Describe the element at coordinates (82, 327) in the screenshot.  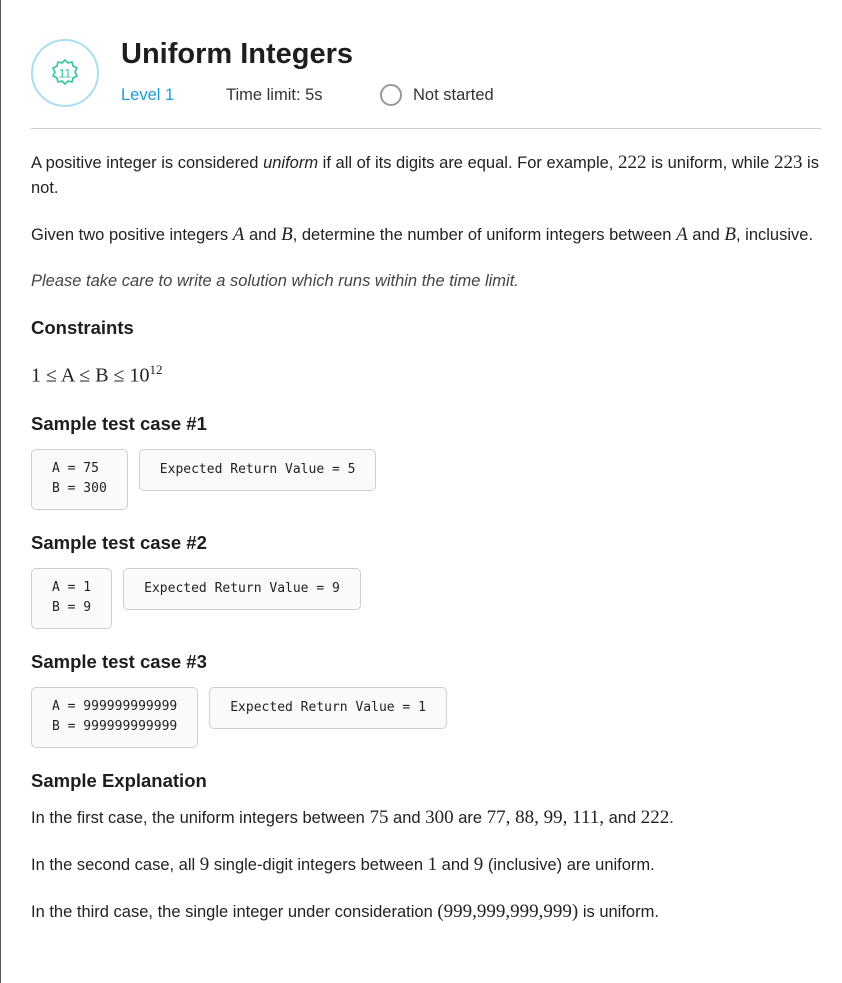
I see `constraints-heading: Constraints` at that location.